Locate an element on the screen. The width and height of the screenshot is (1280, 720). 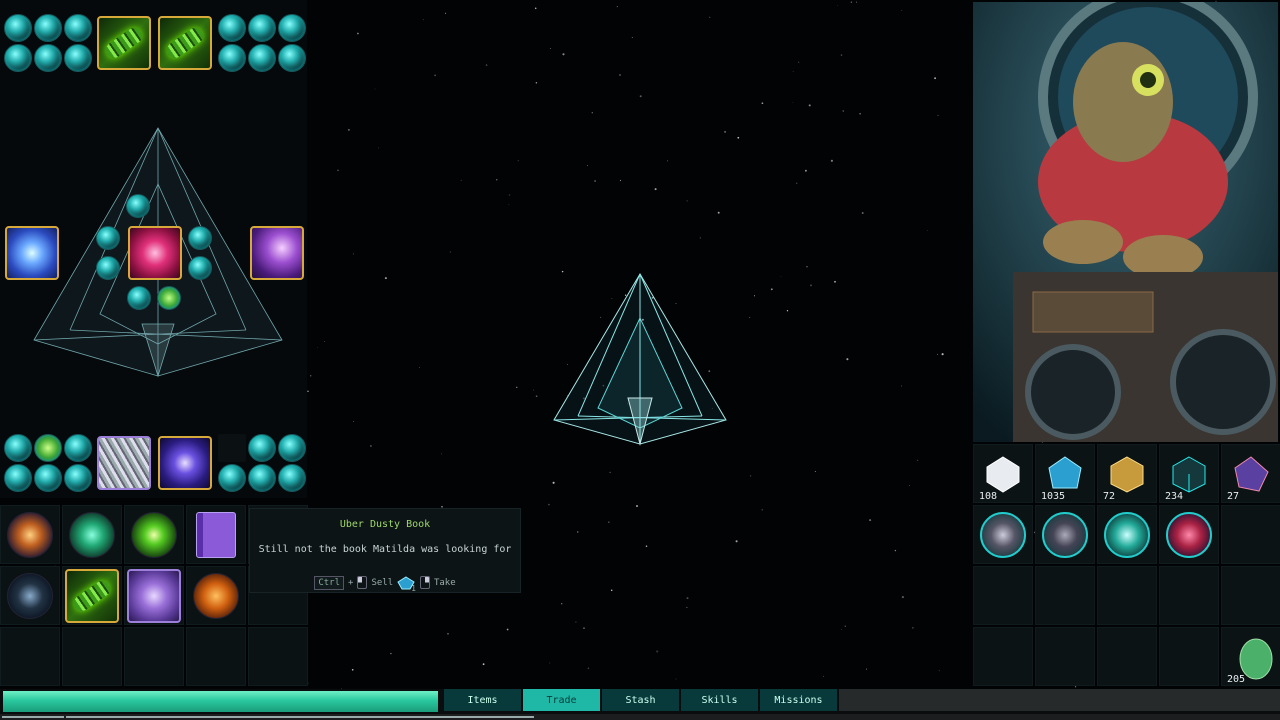
trader-slot-egg: 205 is located at coordinates (1250, 656).